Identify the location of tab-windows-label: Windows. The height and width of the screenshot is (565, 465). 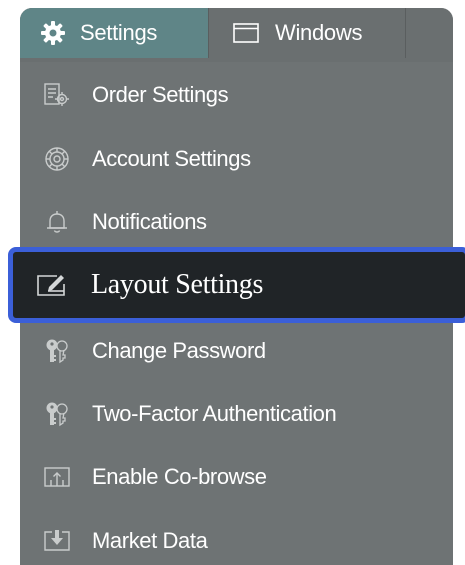
(319, 32).